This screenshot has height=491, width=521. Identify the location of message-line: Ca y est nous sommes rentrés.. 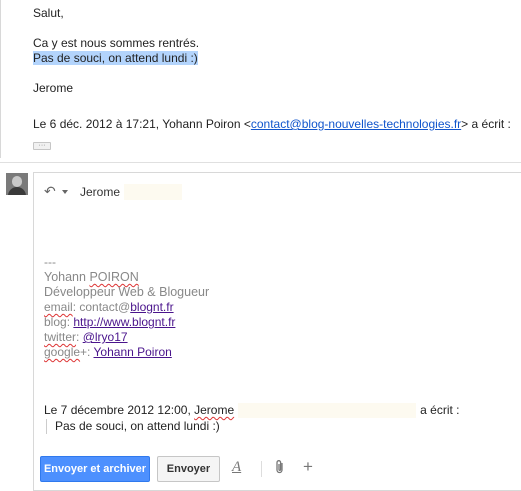
(116, 43).